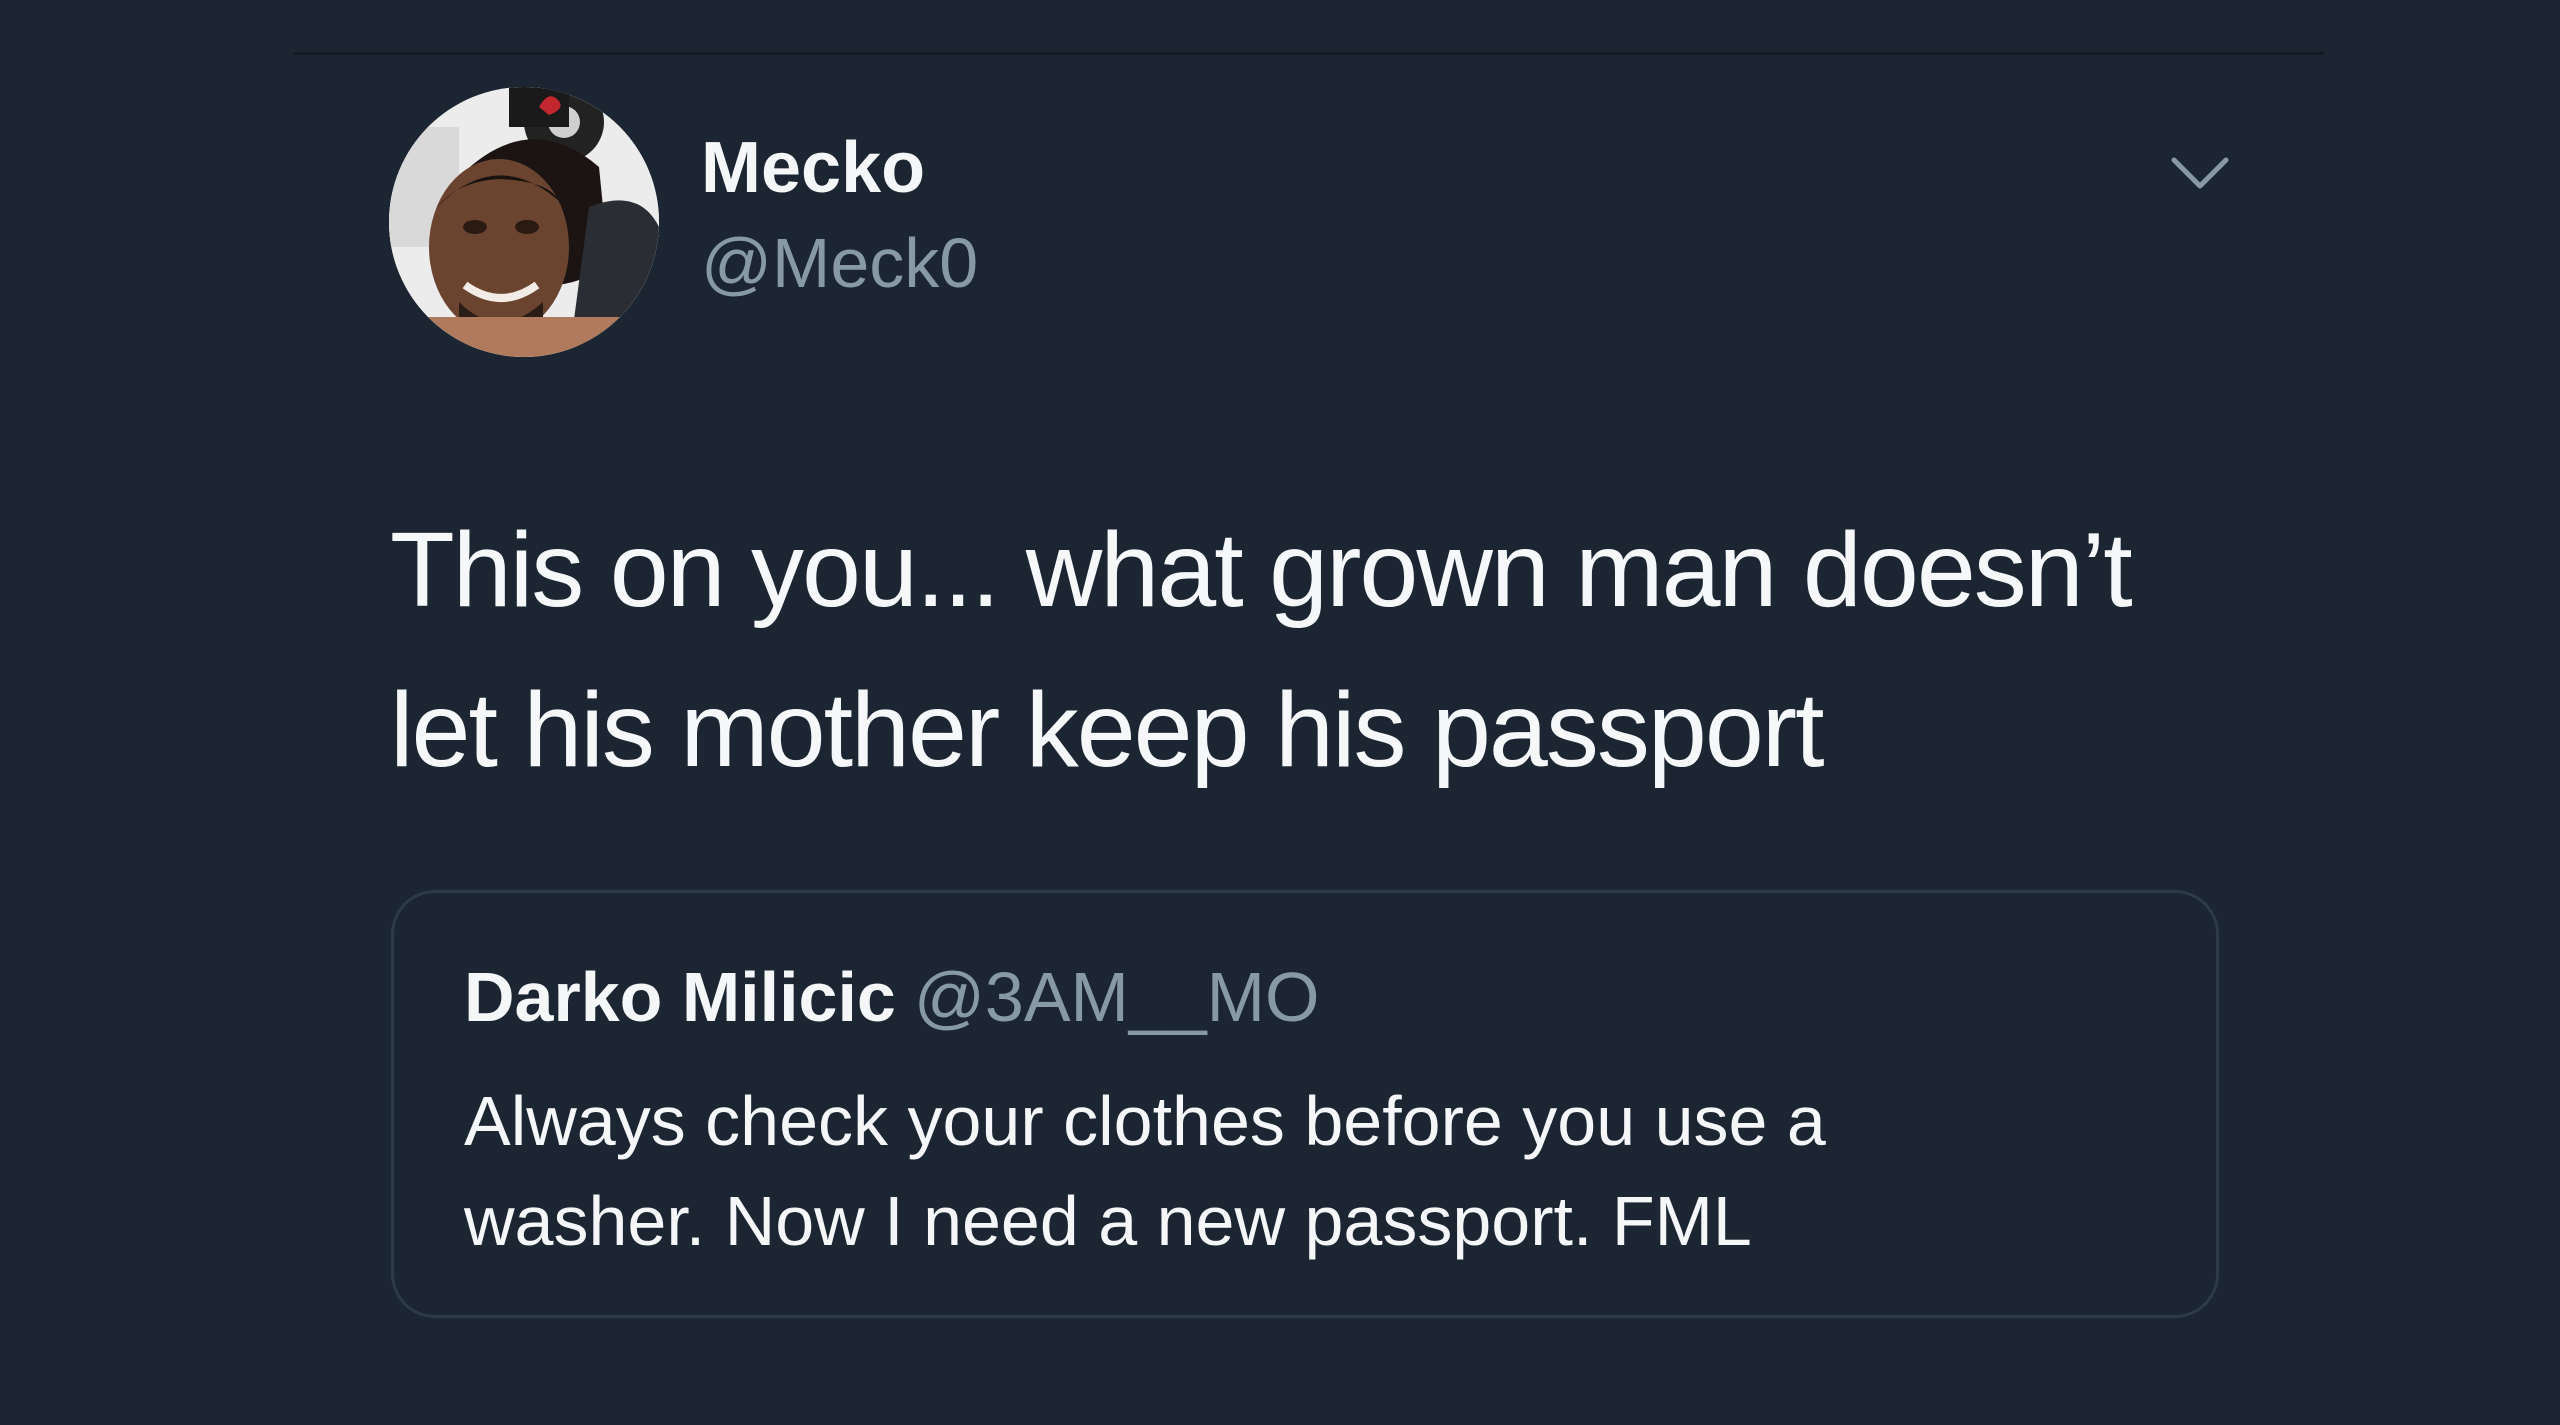  Describe the element at coordinates (680, 997) in the screenshot. I see `quoted-author-name: Darko Milicic` at that location.